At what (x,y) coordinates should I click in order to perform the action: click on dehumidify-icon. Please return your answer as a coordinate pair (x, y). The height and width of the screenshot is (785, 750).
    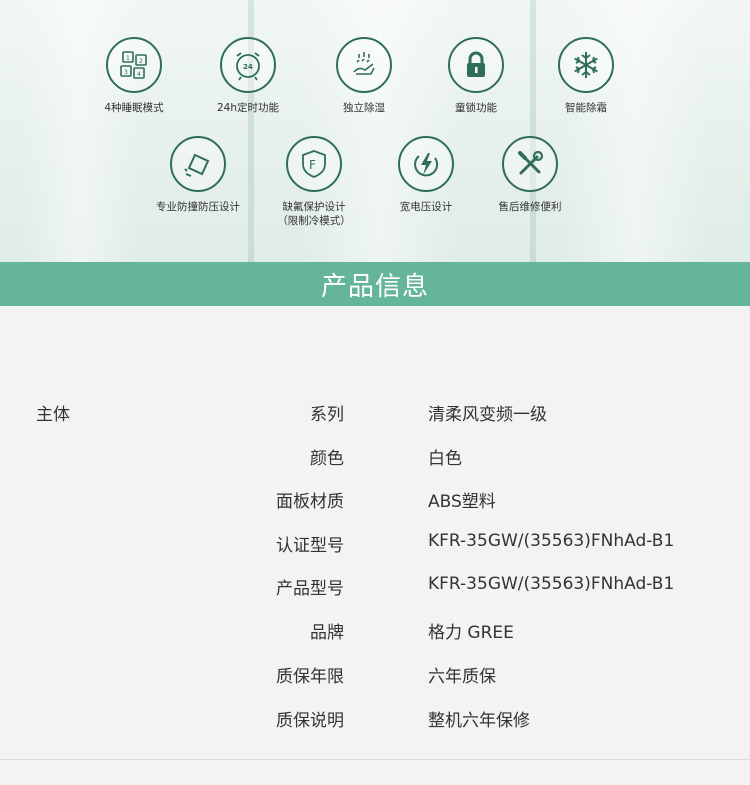
    Looking at the image, I should click on (364, 65).